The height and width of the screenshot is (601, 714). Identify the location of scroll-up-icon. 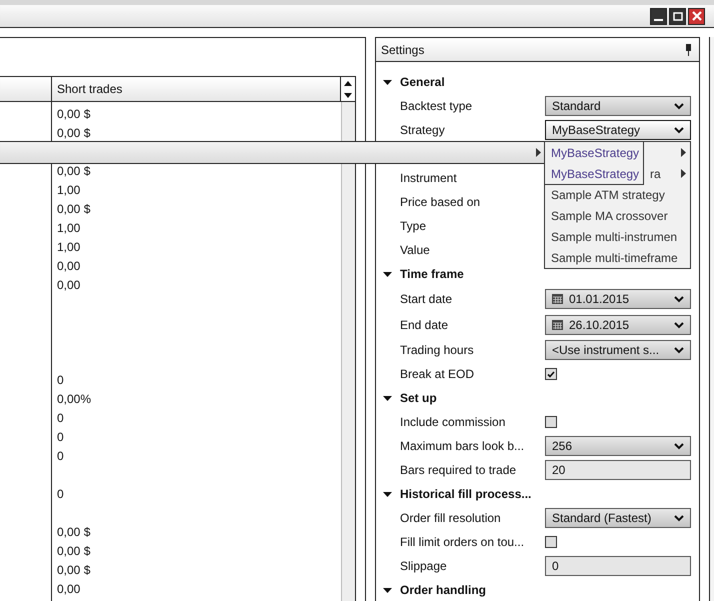
(348, 83).